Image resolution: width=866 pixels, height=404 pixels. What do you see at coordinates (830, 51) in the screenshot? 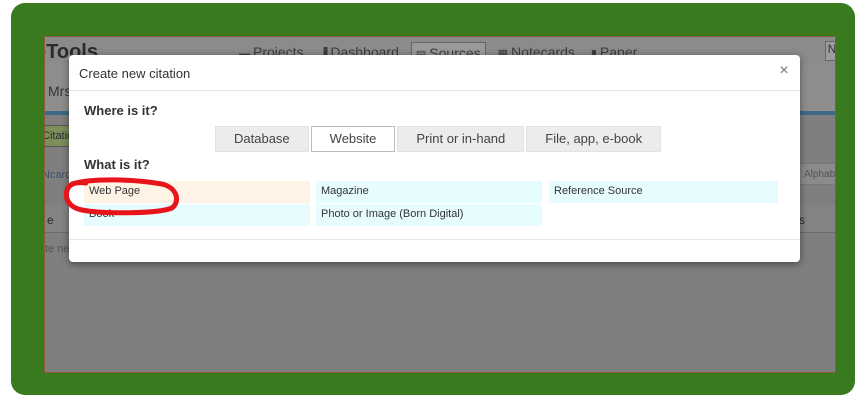
I see `user-menu-button: N` at bounding box center [830, 51].